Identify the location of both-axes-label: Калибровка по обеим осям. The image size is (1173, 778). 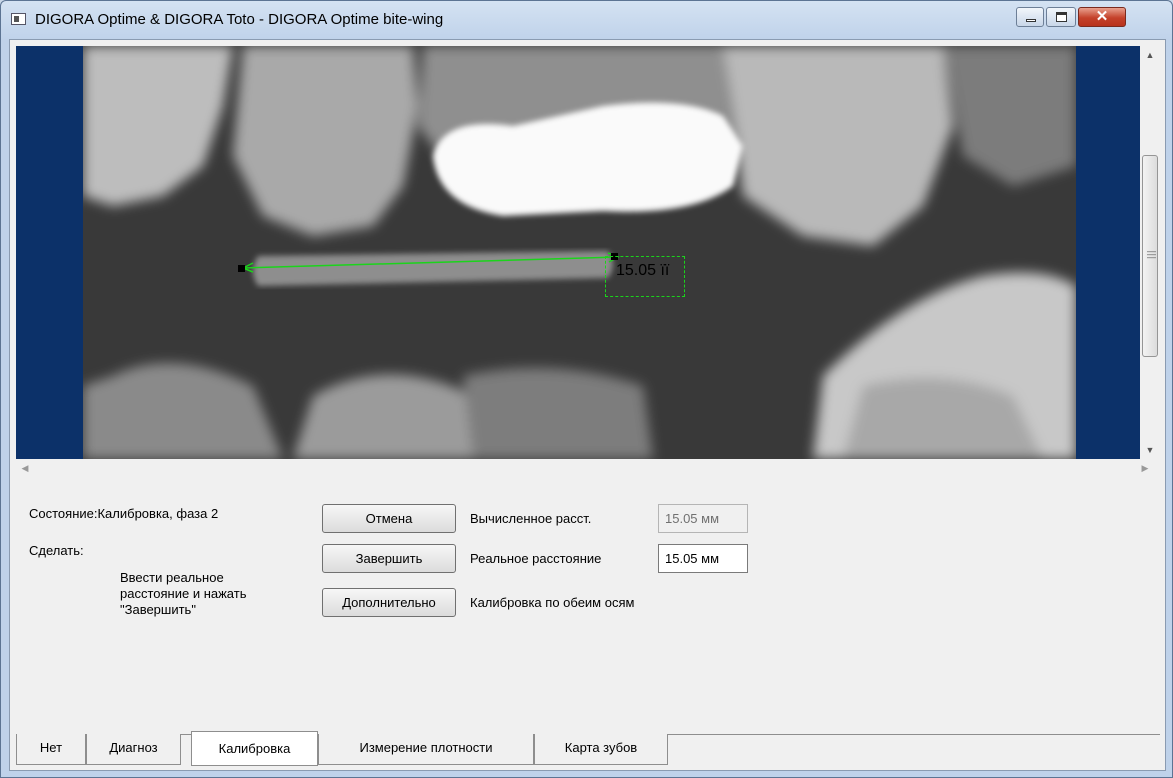
(552, 602).